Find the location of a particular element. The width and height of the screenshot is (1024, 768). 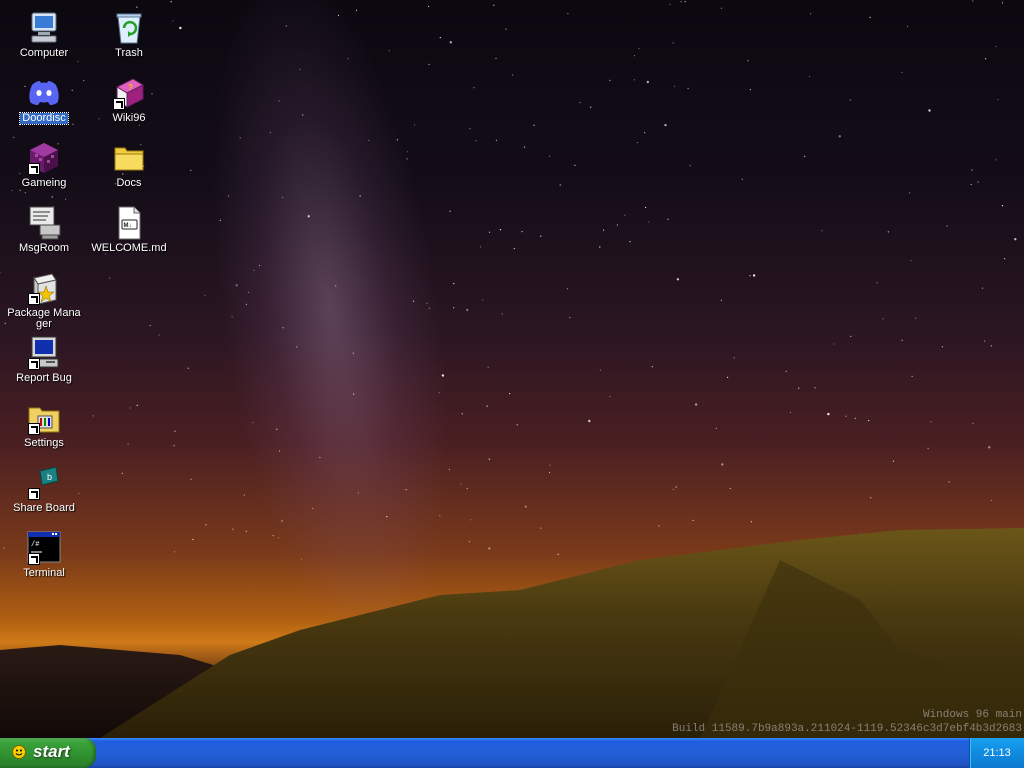

desktop-icon-docs: Docs is located at coordinates (129, 164).